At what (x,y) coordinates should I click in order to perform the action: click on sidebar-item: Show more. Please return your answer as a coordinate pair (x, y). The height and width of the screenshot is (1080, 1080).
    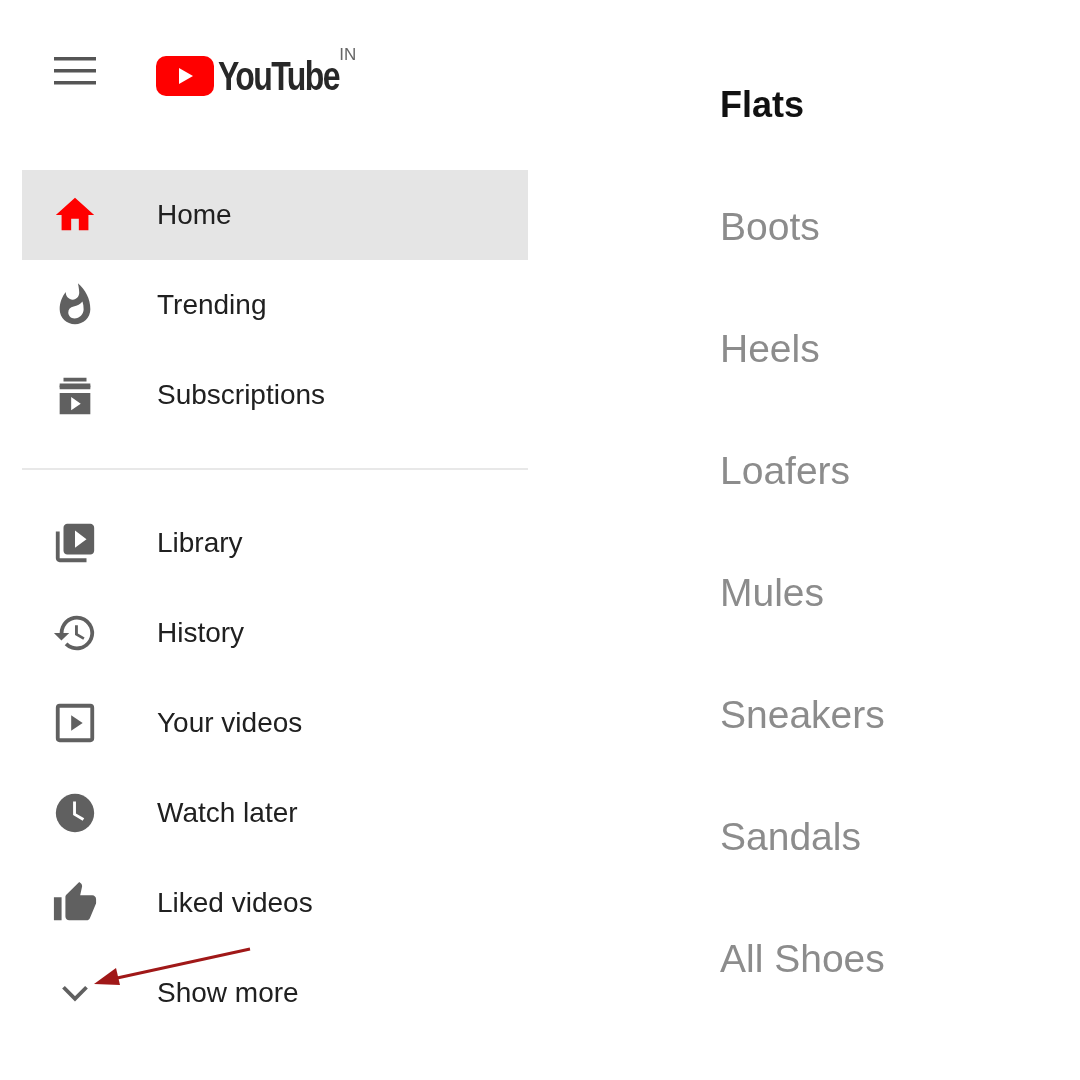
    Looking at the image, I should click on (275, 993).